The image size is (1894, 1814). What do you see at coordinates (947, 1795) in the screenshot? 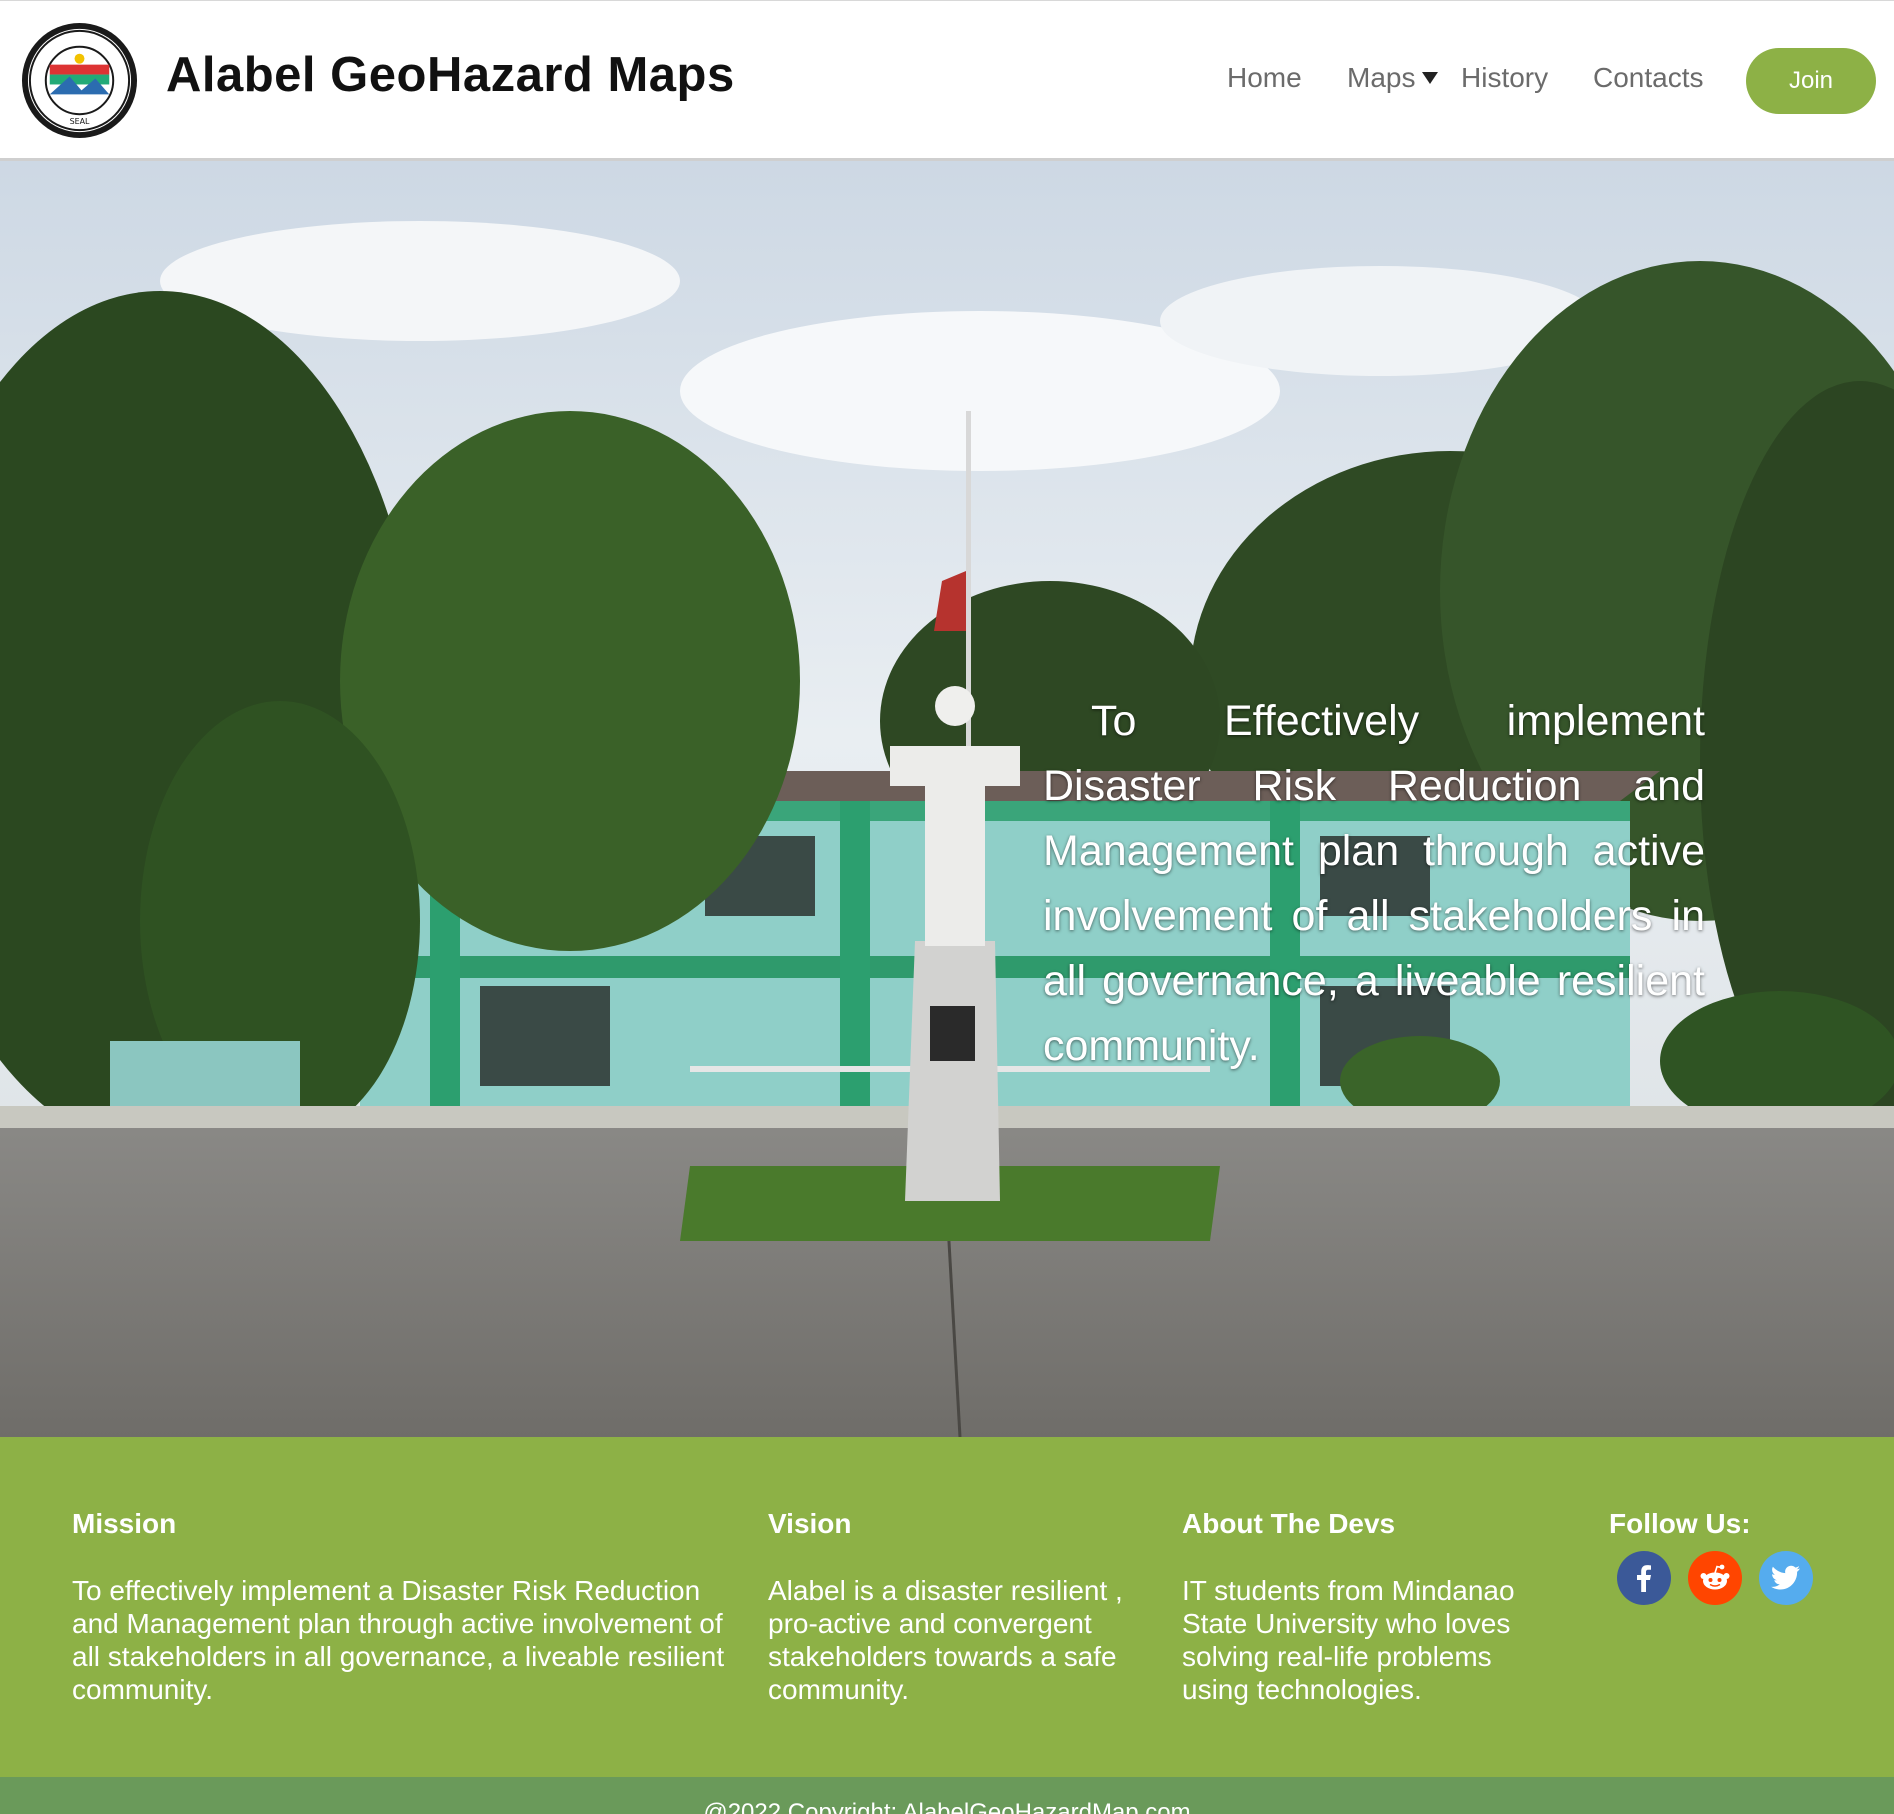
I see `copyright-bar: @2022 Copyright: AlabelGeoHazardMap.com` at bounding box center [947, 1795].